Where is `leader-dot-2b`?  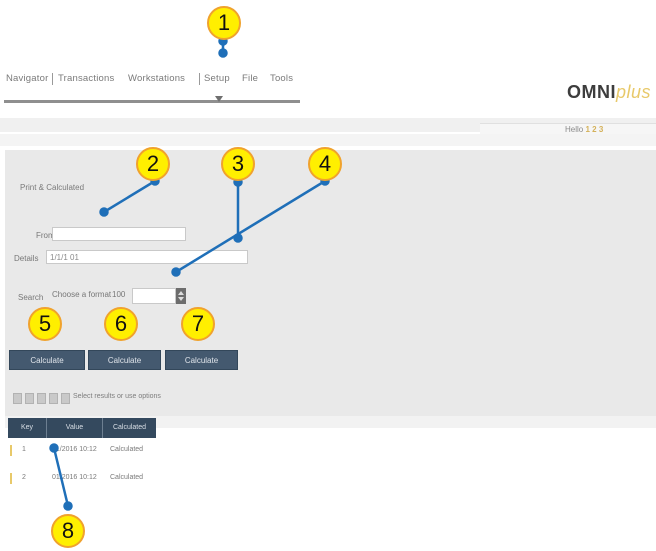
leader-dot-2b is located at coordinates (104, 212).